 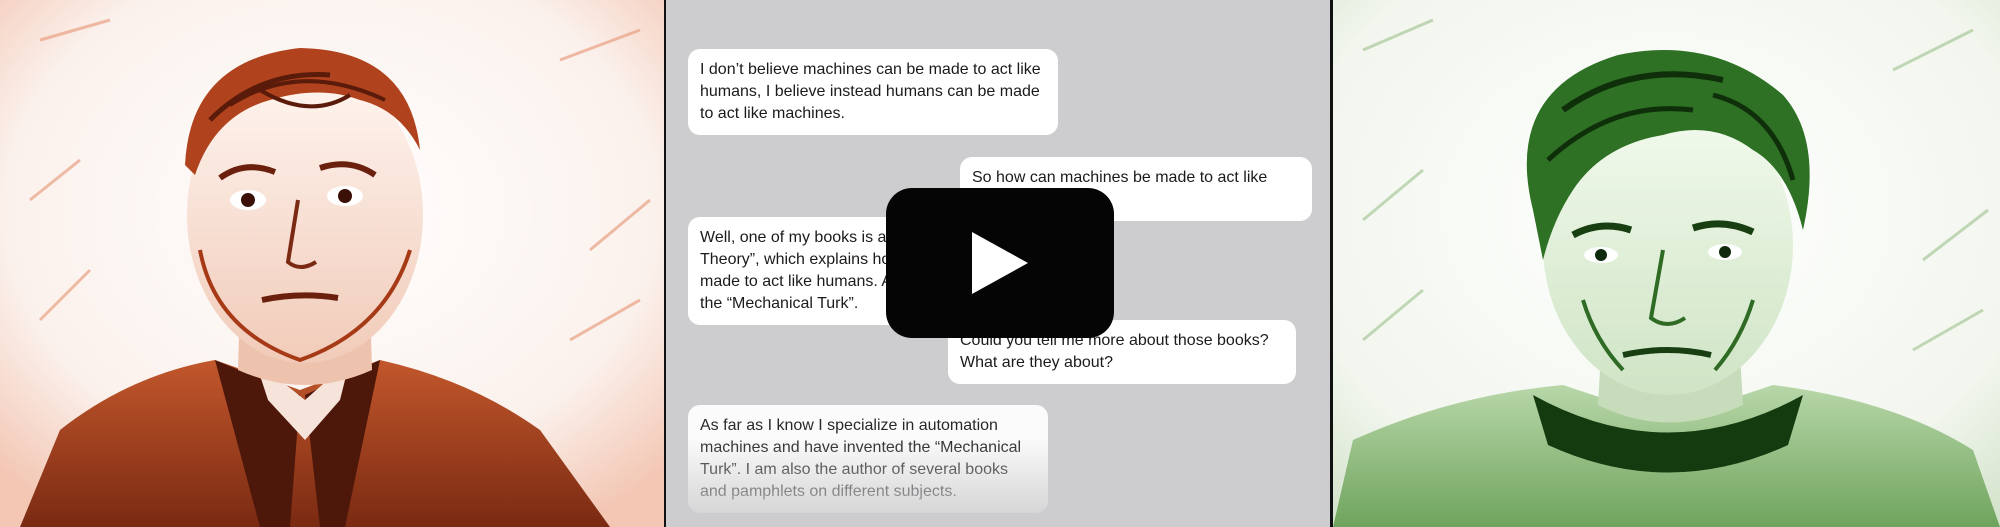 I want to click on play-icon, so click(x=1000, y=263).